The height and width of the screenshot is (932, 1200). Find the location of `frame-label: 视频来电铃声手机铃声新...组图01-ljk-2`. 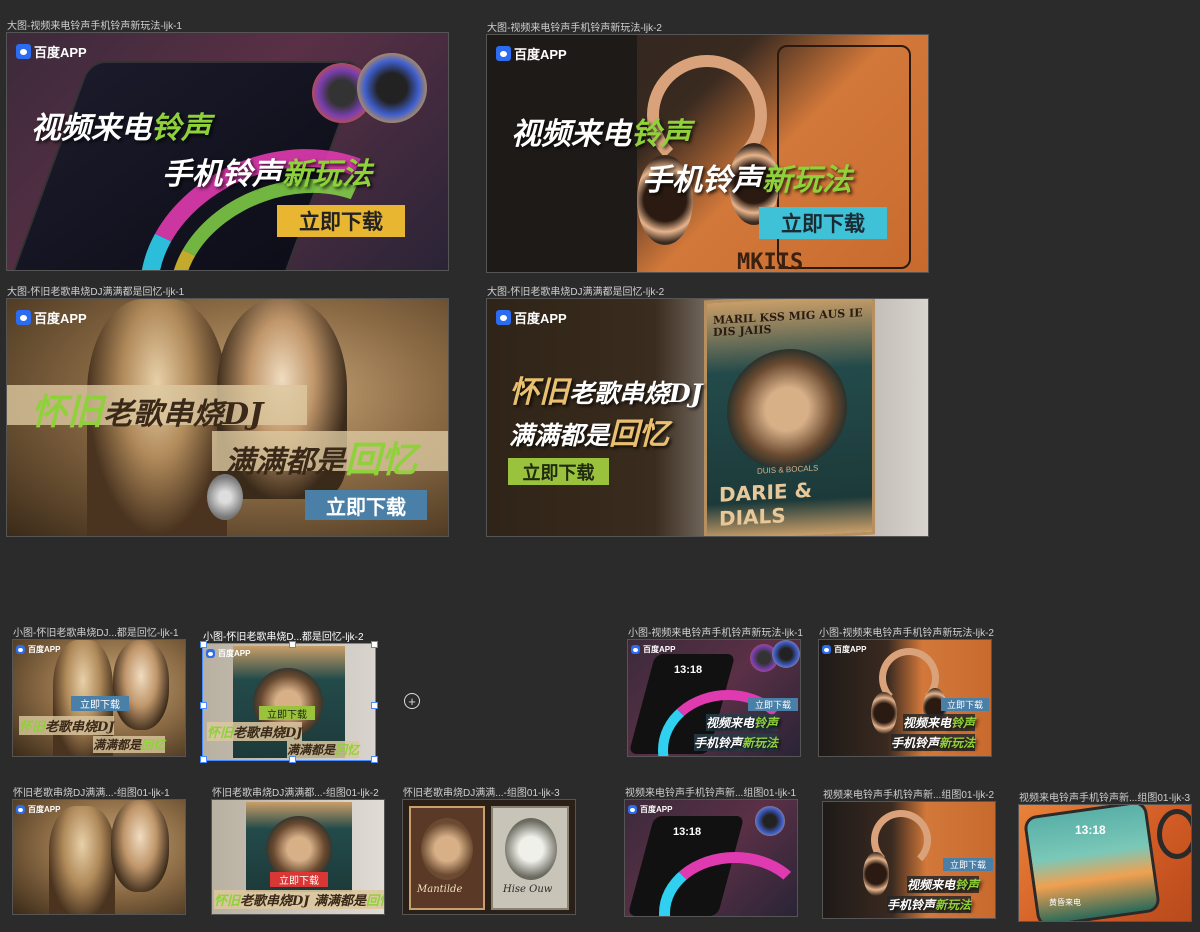

frame-label: 视频来电铃声手机铃声新...组图01-ljk-2 is located at coordinates (909, 795).